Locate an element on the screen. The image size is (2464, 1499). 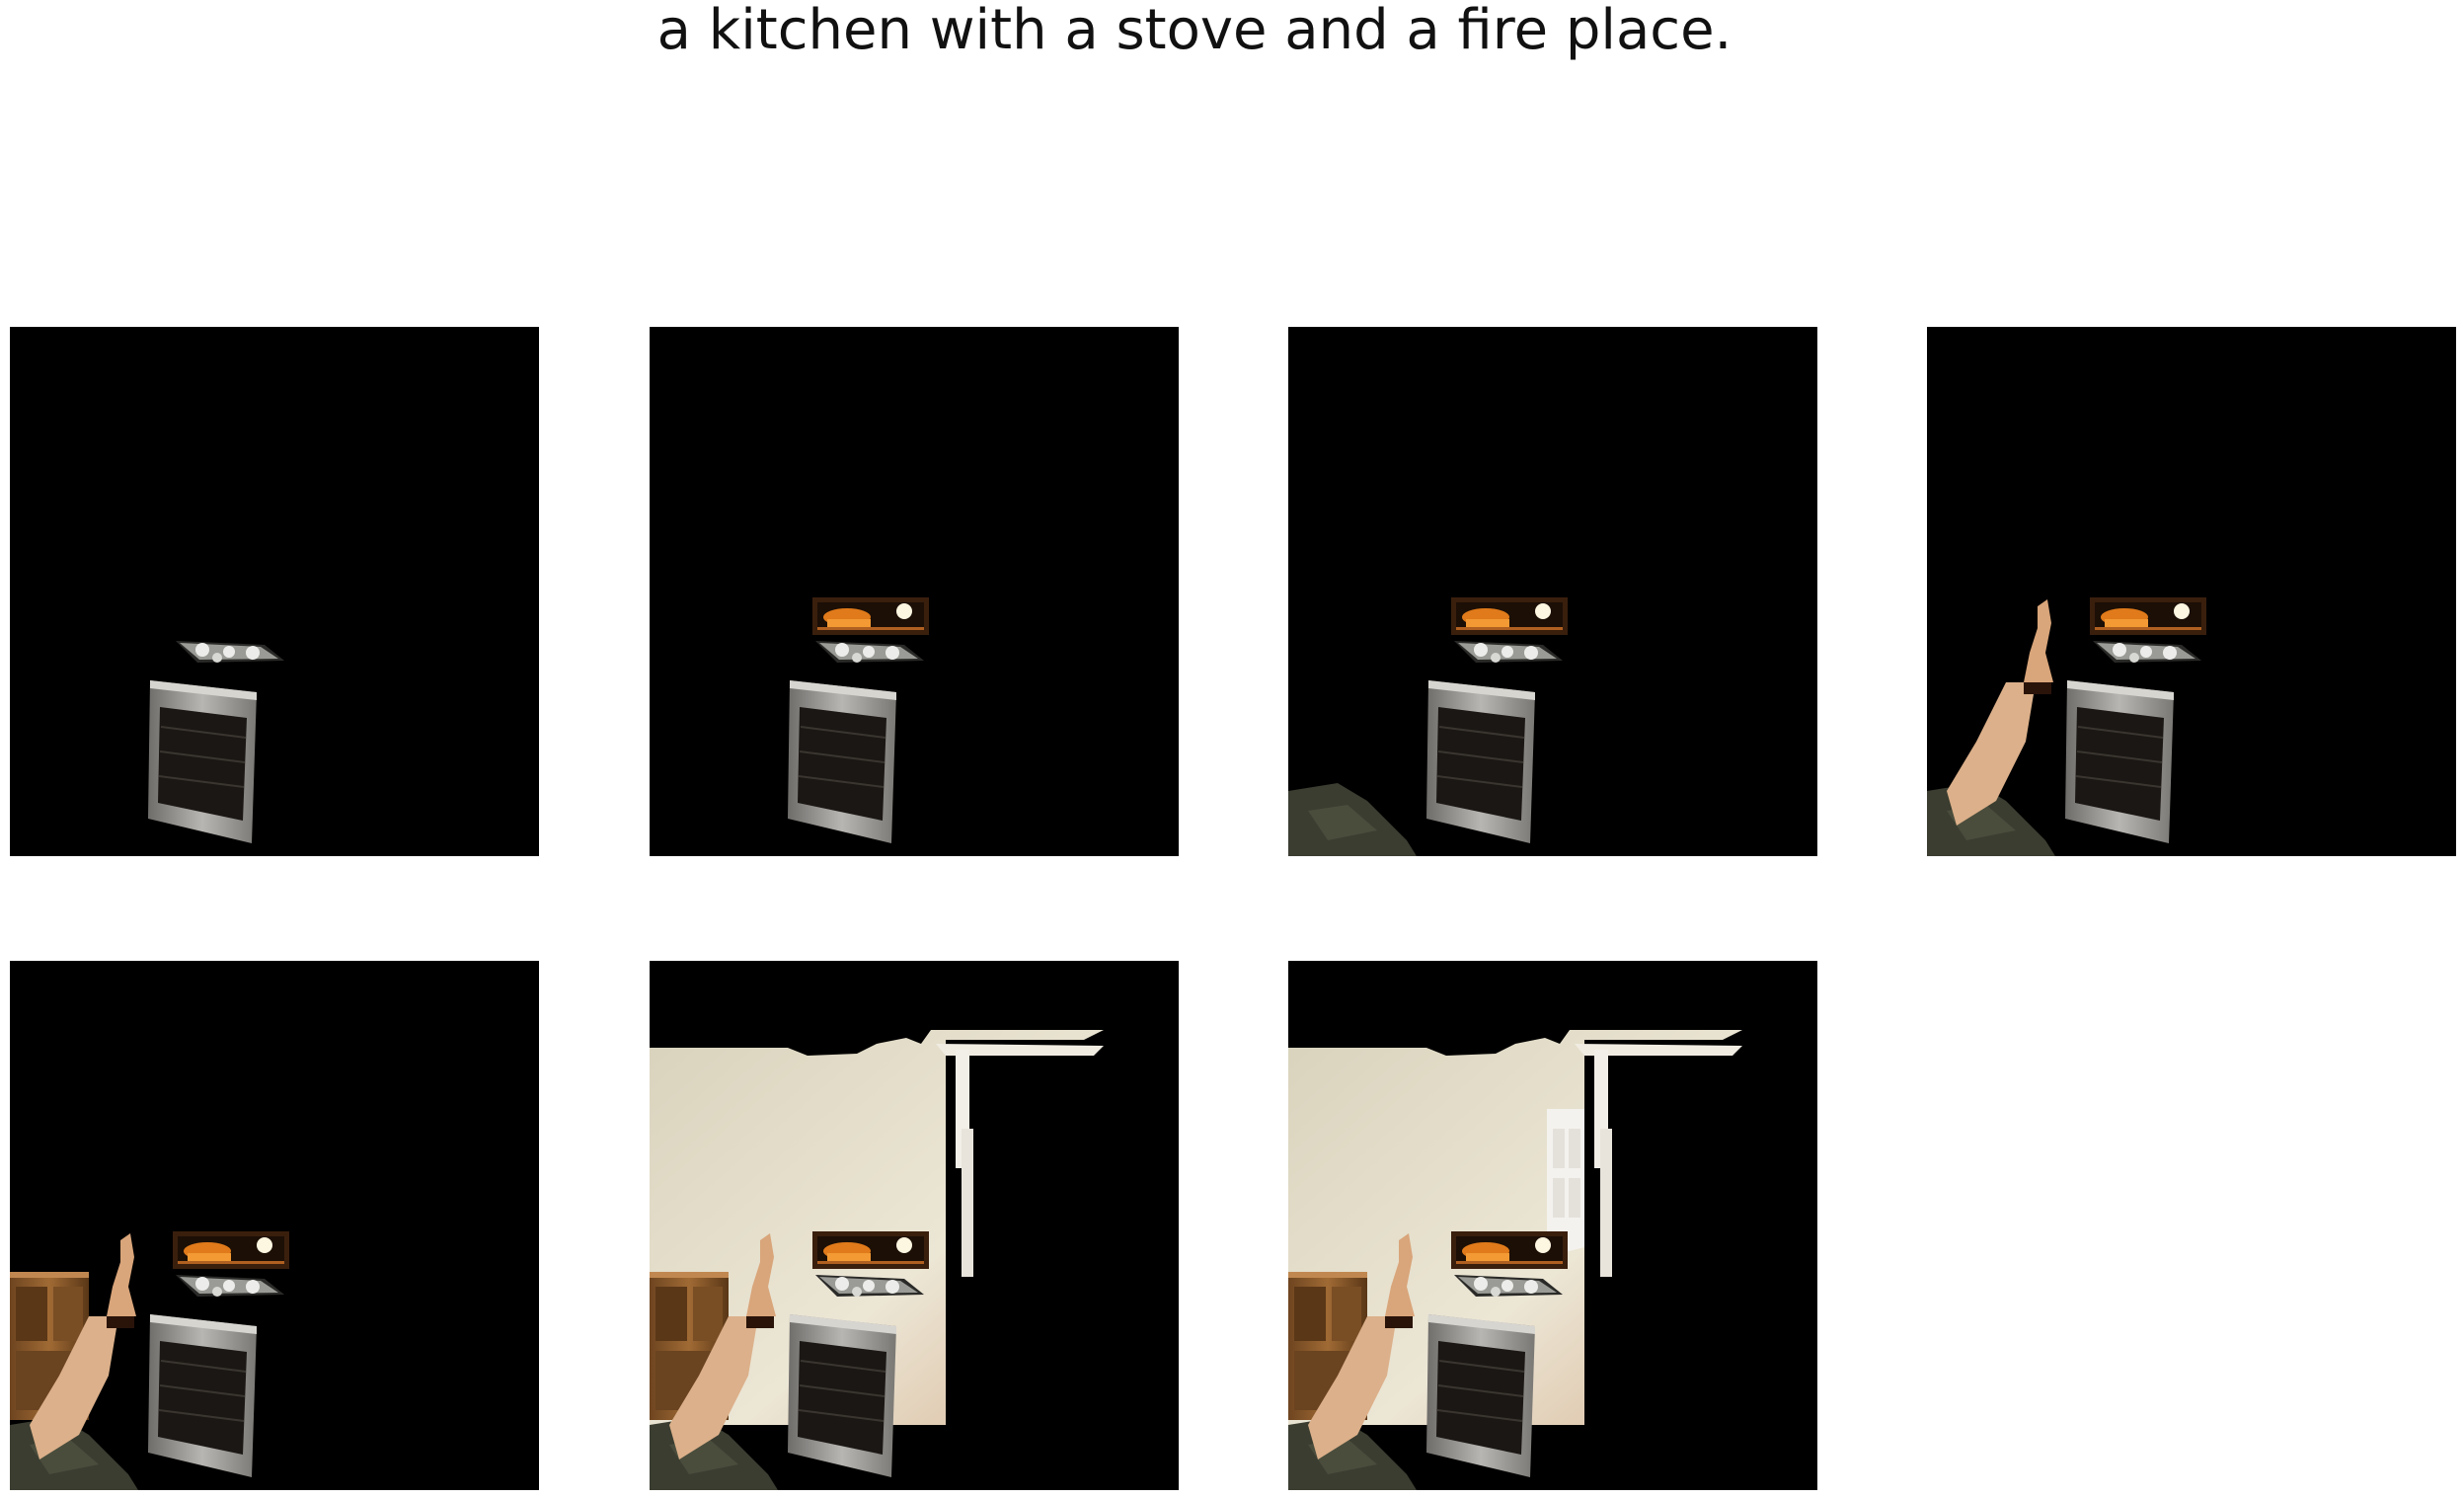
figure-title: a kitchen with a stove and a fire place. is located at coordinates (1194, 31).